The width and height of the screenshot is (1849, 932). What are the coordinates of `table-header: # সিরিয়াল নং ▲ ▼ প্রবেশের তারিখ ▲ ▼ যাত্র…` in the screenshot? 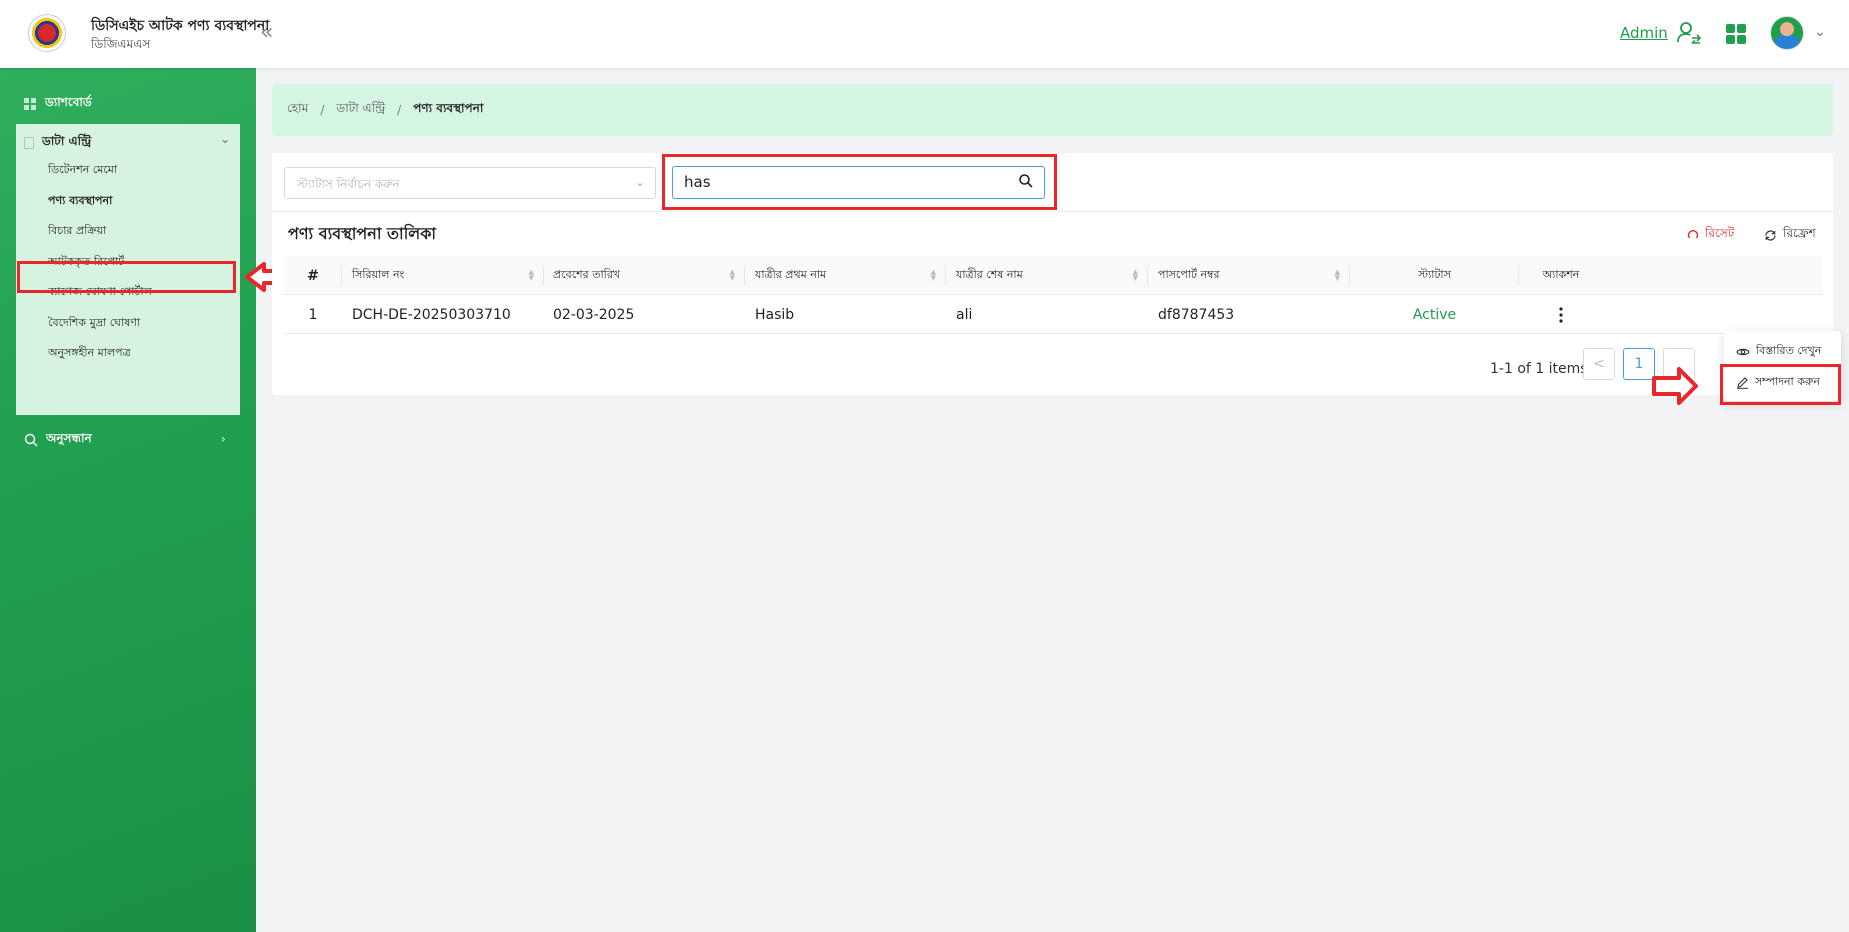 It's located at (1053, 275).